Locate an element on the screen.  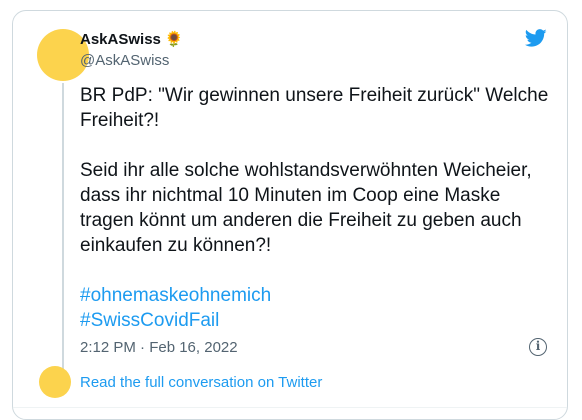
info-icon: i is located at coordinates (538, 347).